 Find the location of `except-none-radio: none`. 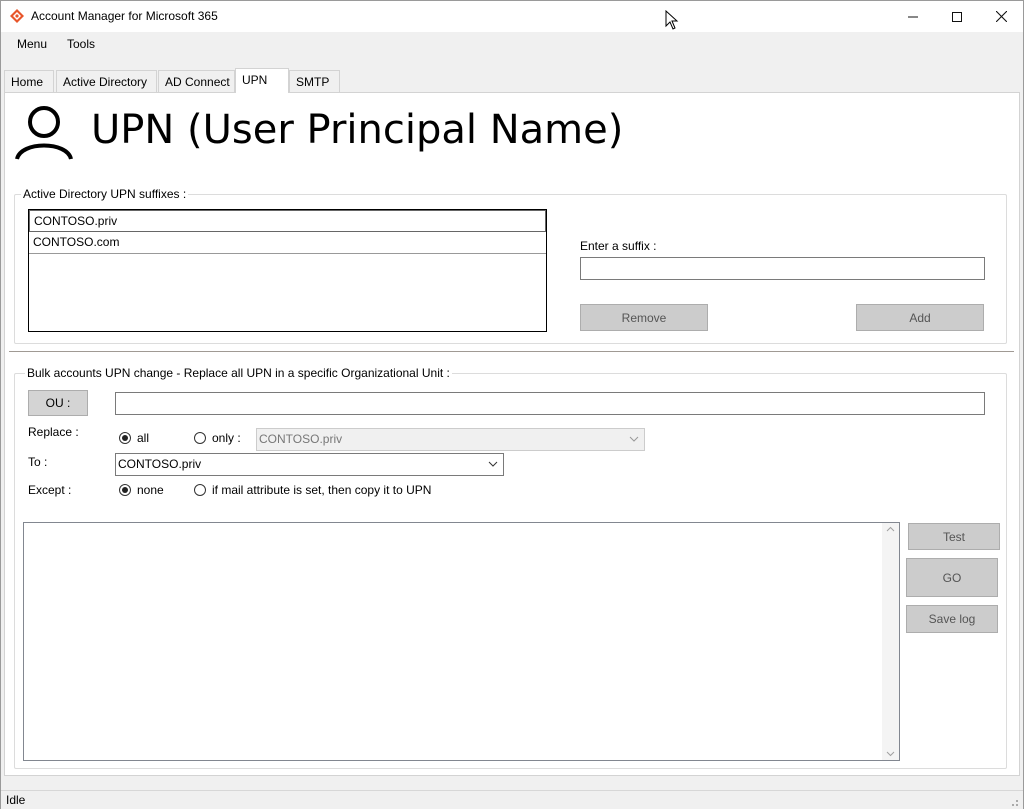

except-none-radio: none is located at coordinates (141, 490).